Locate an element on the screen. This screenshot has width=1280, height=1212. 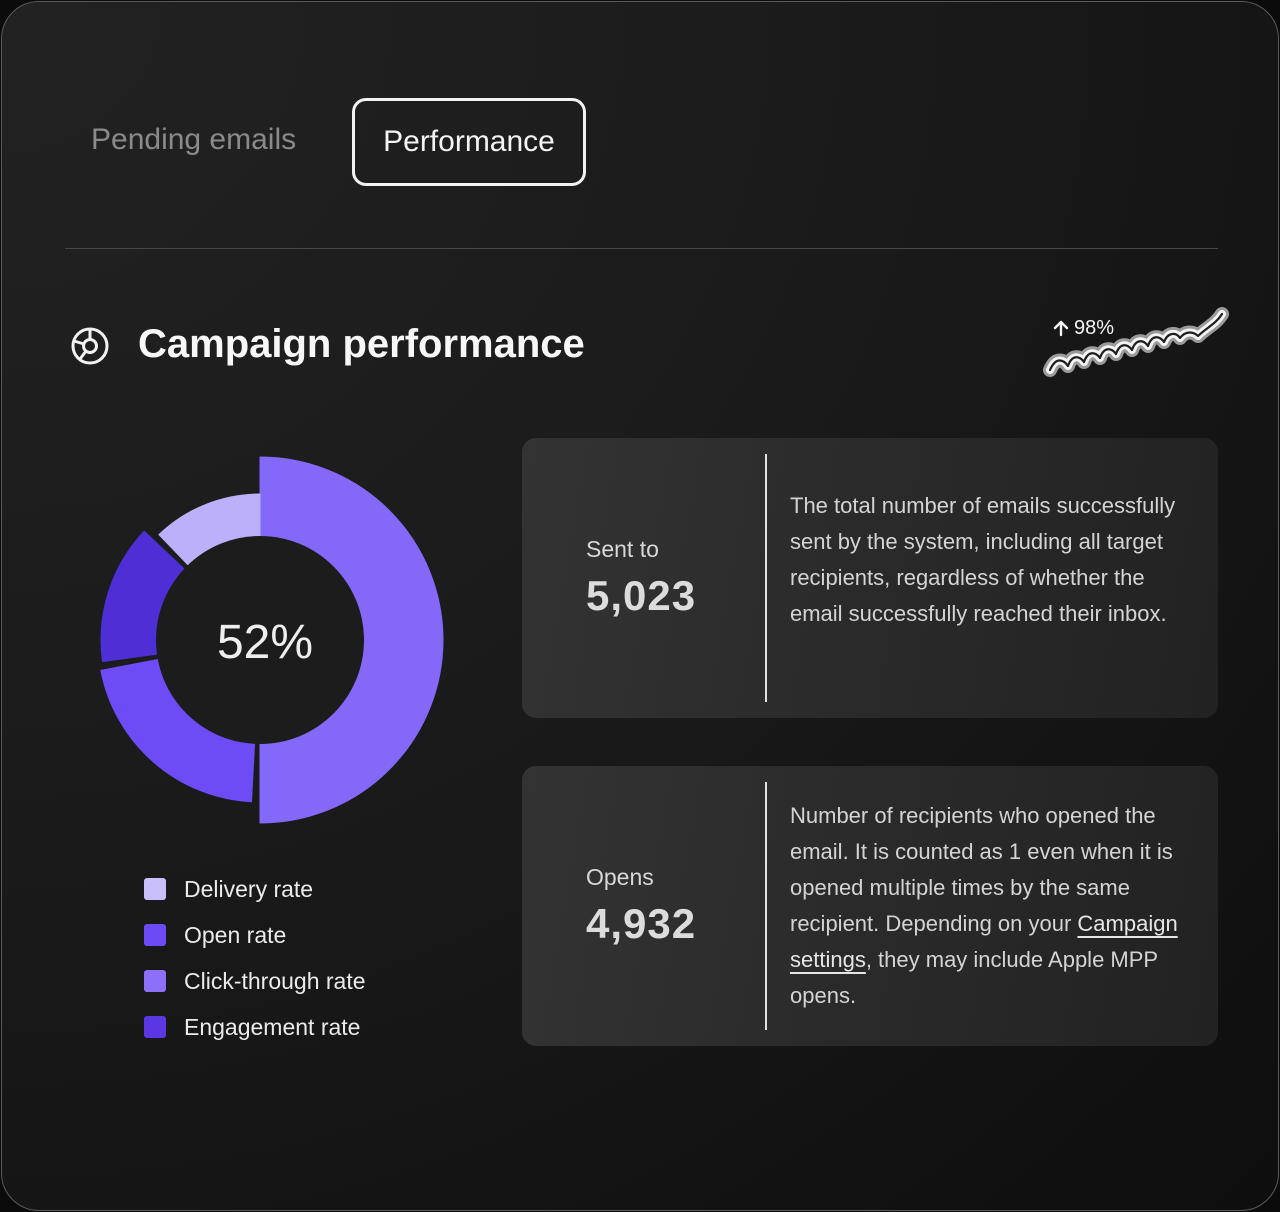
legend-item-open-rate: Open rate is located at coordinates (255, 935).